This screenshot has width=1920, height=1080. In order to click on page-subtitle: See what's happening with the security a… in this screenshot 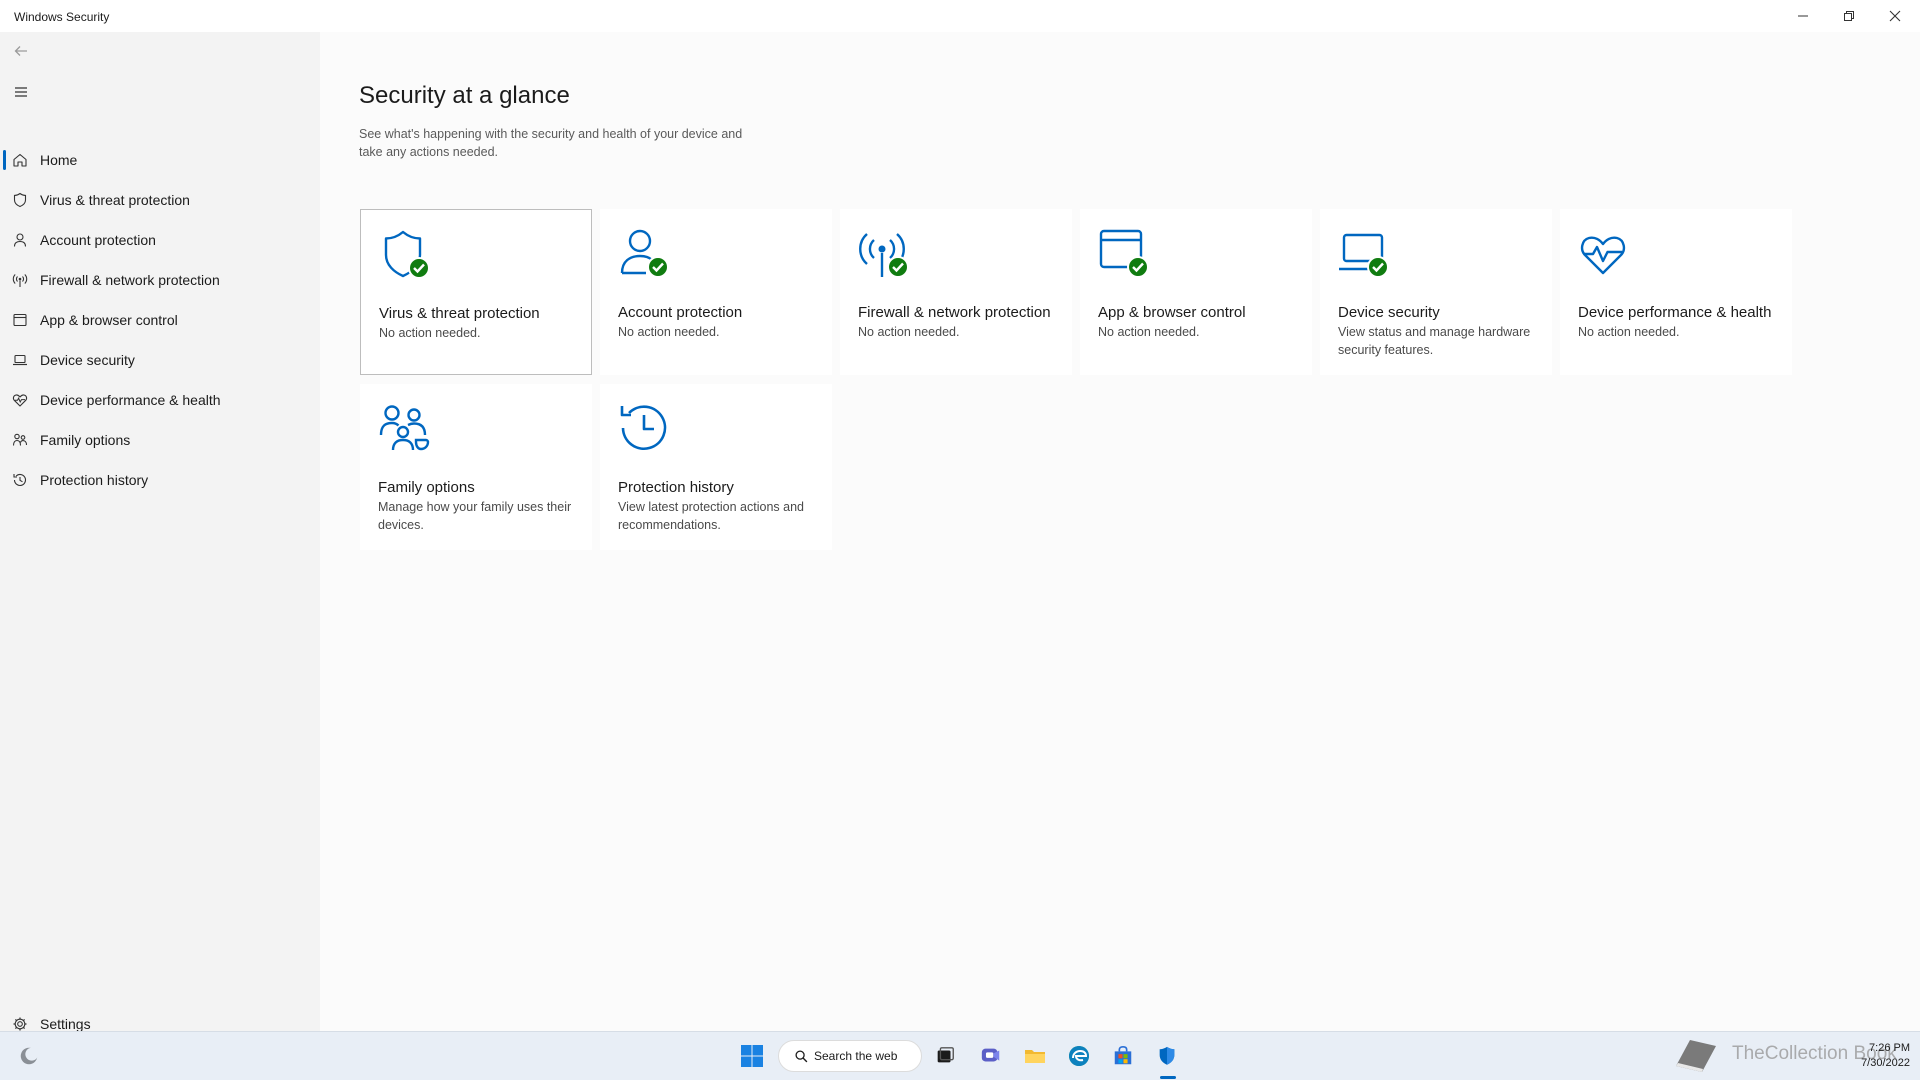, I will do `click(551, 143)`.